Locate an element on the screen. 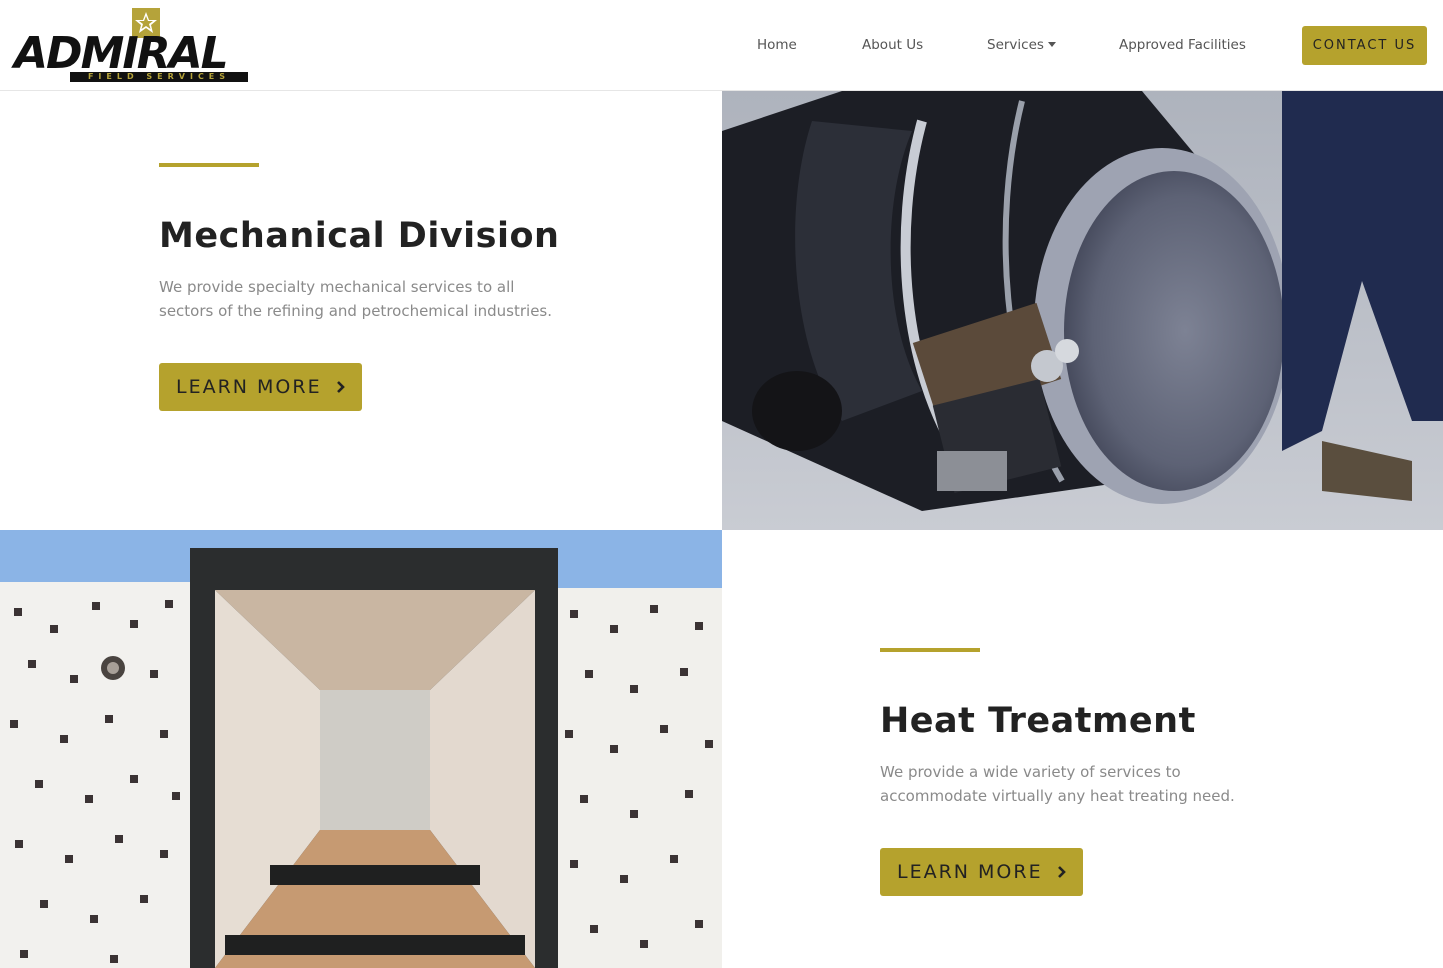  brand-logo: ADMIRAL FIELD SERVICES is located at coordinates (132, 45).